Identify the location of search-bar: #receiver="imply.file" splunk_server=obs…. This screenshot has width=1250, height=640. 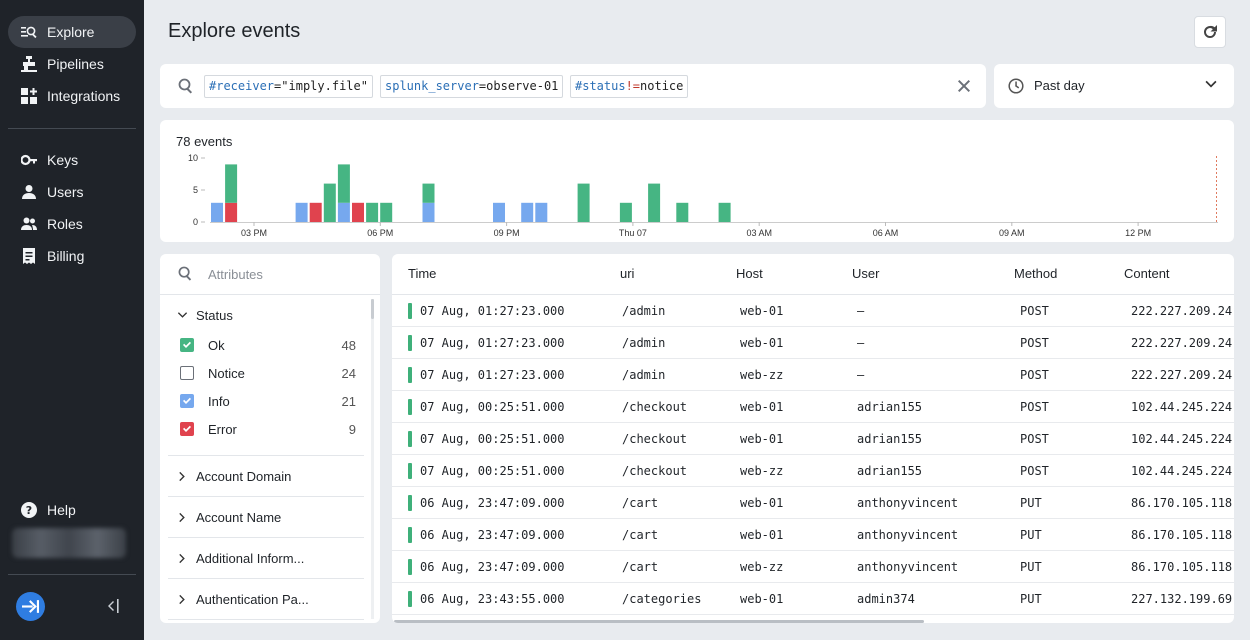
(573, 86).